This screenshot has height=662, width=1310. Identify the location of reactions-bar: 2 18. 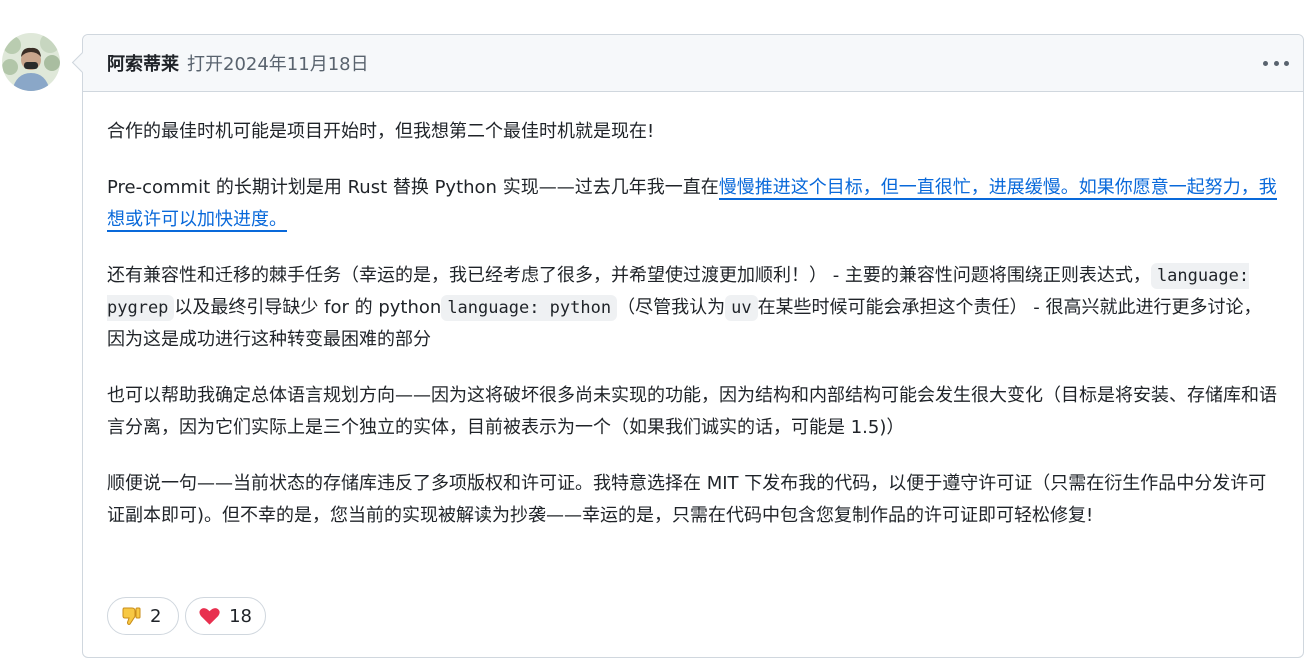
(186, 616).